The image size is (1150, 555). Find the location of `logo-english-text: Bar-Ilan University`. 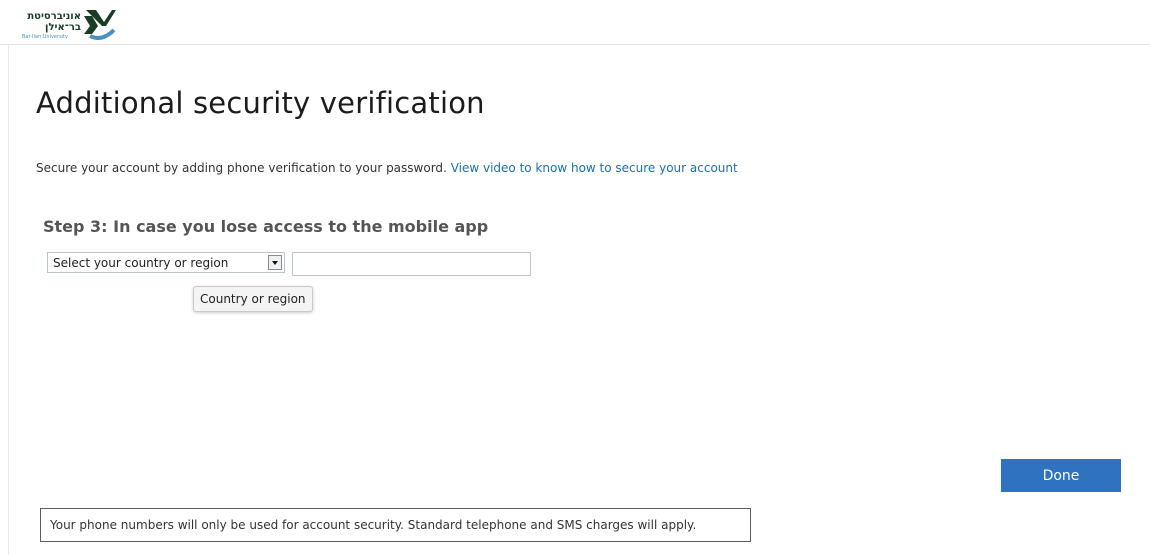

logo-english-text: Bar-Ilan University is located at coordinates (45, 37).